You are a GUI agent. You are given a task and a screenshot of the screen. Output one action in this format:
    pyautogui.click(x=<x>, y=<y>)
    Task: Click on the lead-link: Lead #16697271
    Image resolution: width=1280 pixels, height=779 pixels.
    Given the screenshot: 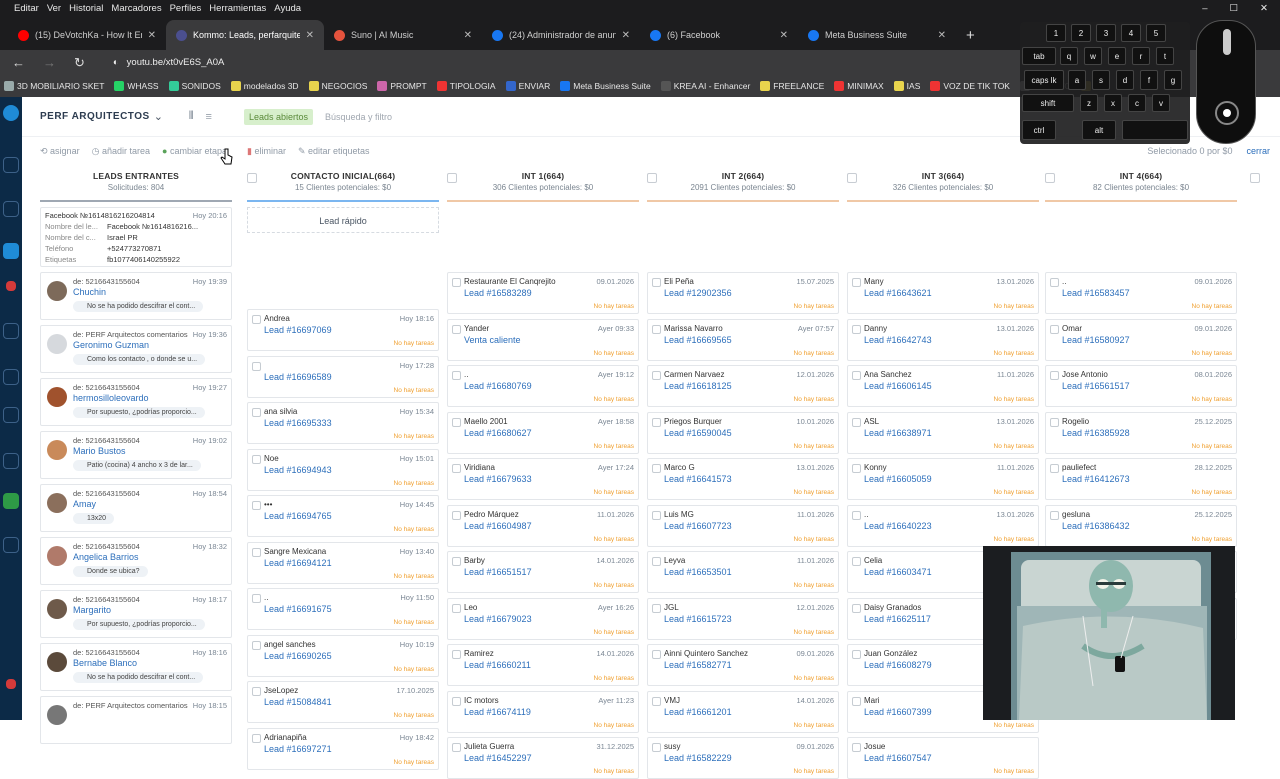 What is the action you would take?
    pyautogui.click(x=298, y=749)
    